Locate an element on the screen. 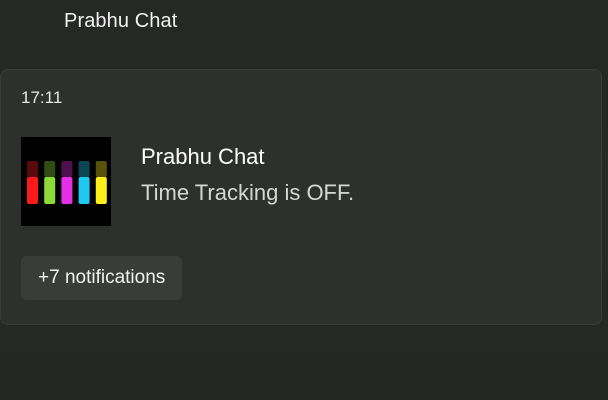 Image resolution: width=608 pixels, height=400 pixels. prabhu-chat-logo-icon is located at coordinates (66, 181).